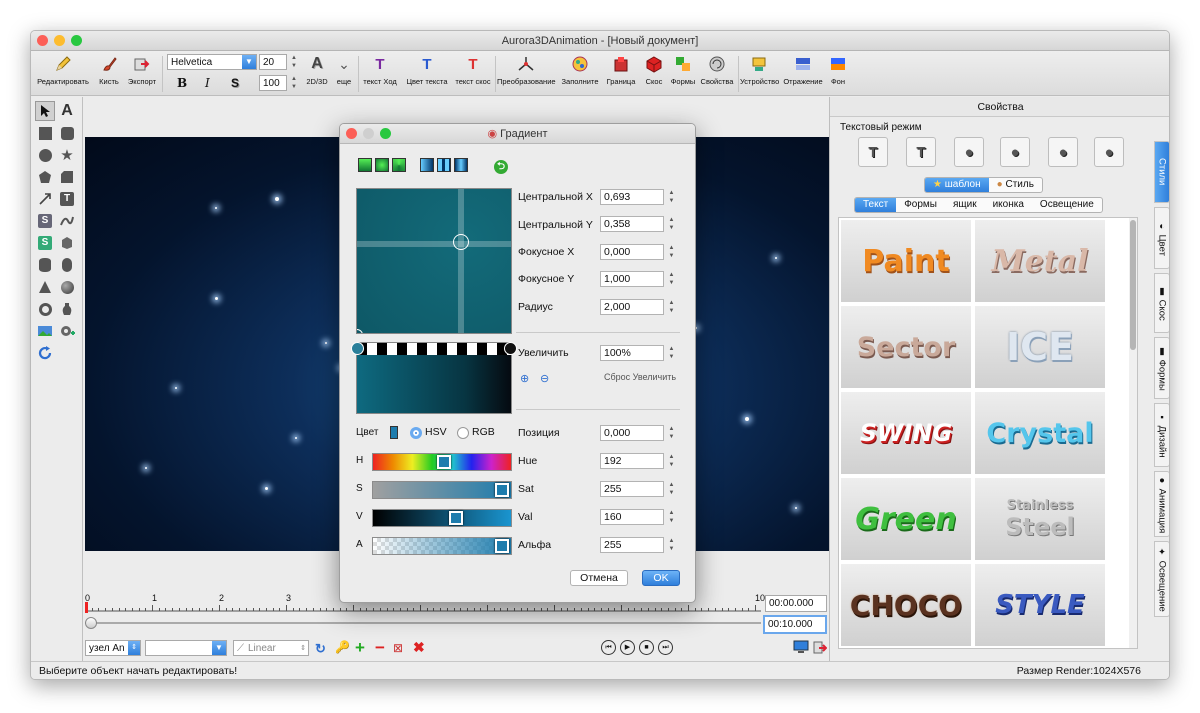 This screenshot has width=1200, height=713. What do you see at coordinates (1161, 303) in the screenshot?
I see `side-tab: ▮ Скос` at bounding box center [1161, 303].